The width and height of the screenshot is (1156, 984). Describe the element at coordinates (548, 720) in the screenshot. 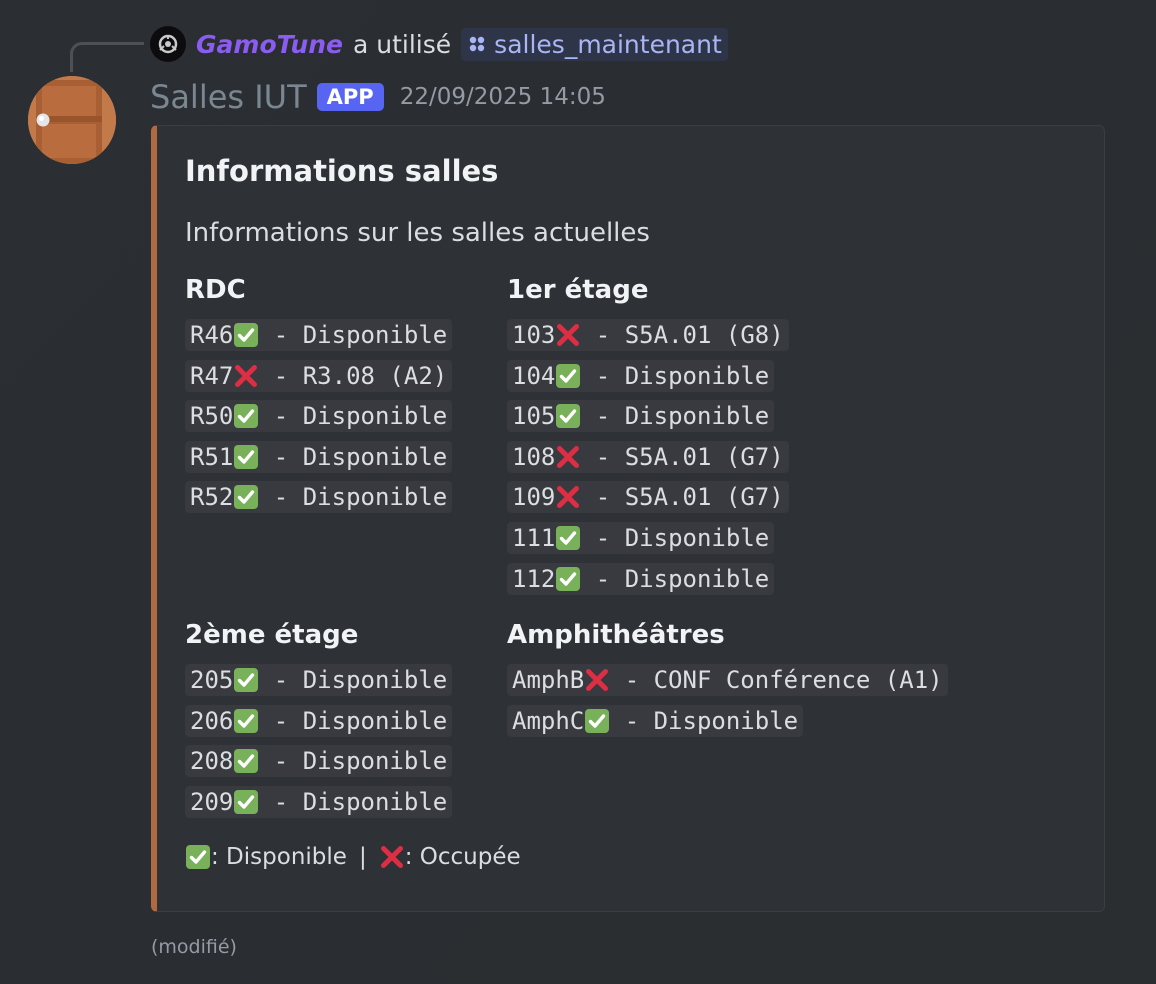

I see `room-id: AmphC` at that location.